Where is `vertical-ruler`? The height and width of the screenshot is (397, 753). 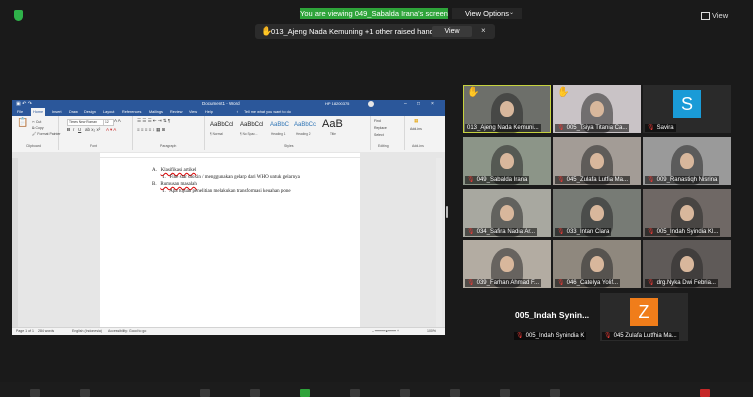 vertical-ruler is located at coordinates (15, 242).